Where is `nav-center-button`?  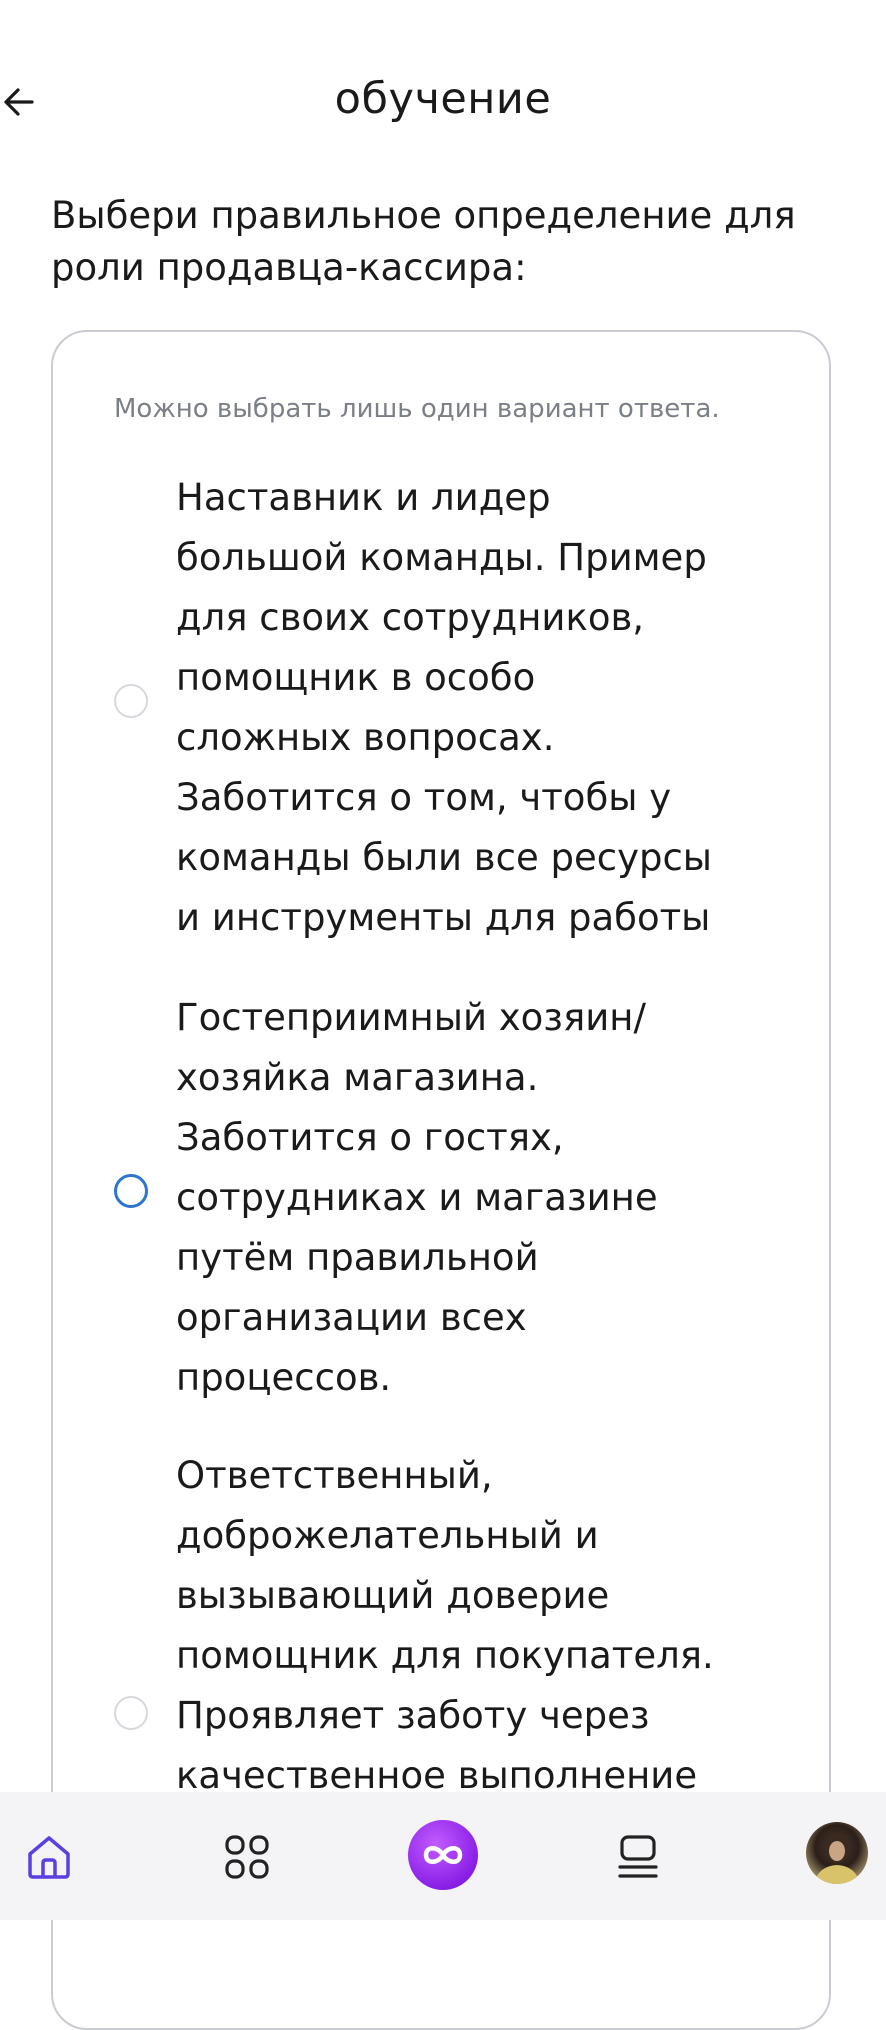 nav-center-button is located at coordinates (443, 1855).